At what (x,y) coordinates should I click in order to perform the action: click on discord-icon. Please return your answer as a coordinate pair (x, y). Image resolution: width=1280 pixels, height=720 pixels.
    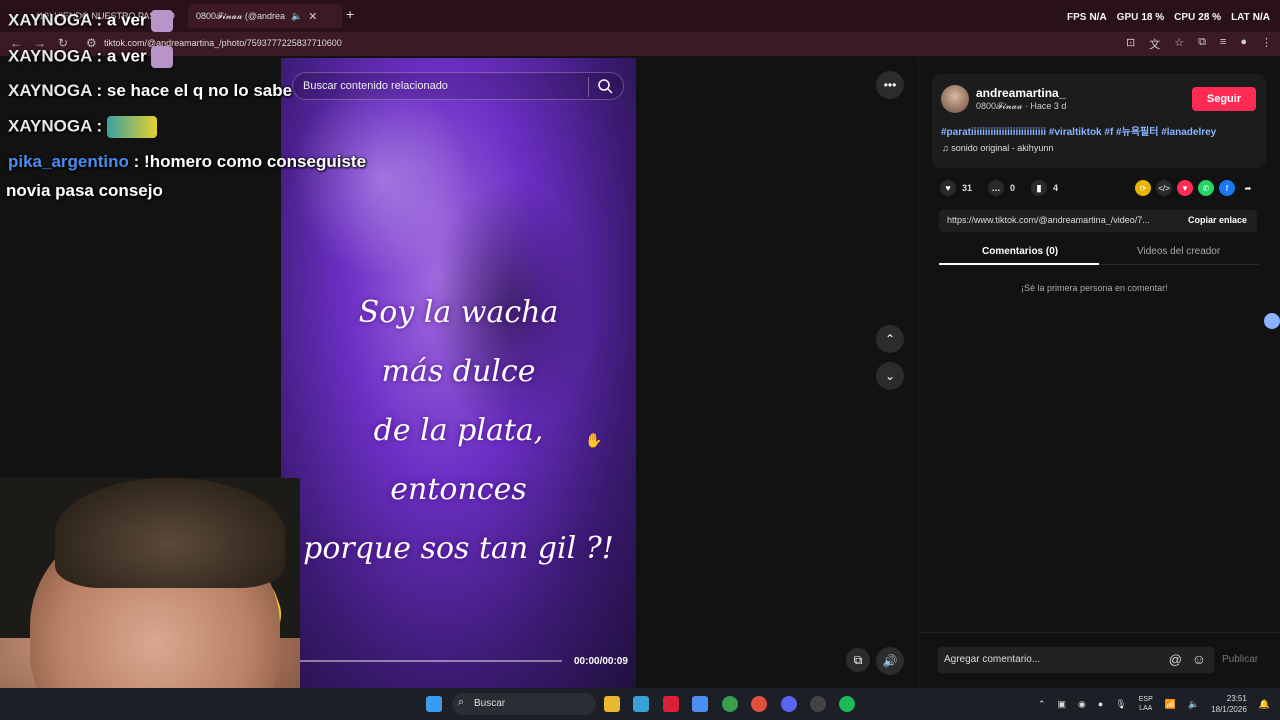
    Looking at the image, I should click on (789, 704).